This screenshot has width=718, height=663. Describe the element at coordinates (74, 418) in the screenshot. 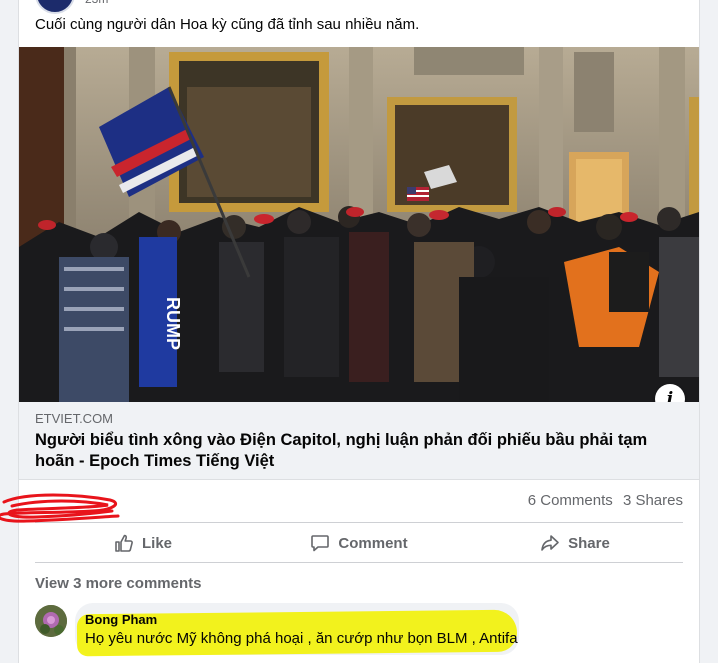

I see `link-domain: ETVIET.COM` at that location.